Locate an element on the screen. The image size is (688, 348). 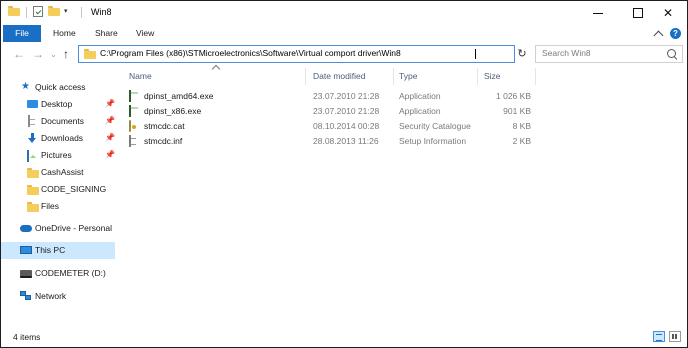
nav-item-code-signing: CODE_SIGNING is located at coordinates (58, 189).